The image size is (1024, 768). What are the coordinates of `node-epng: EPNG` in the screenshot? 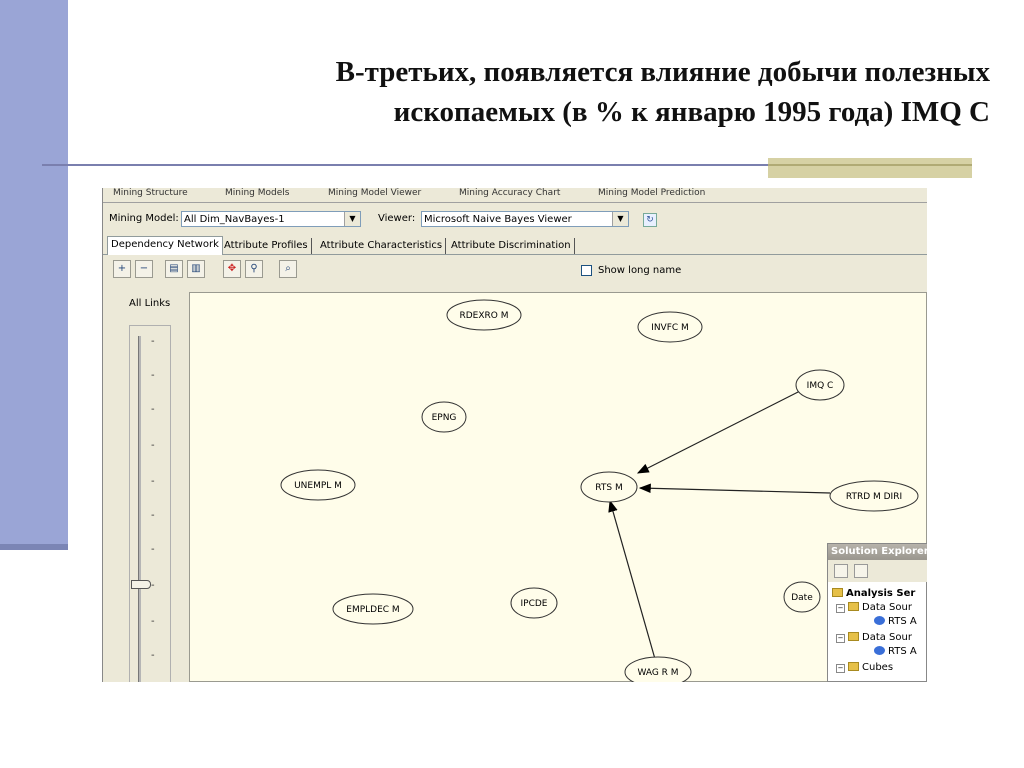 It's located at (444, 417).